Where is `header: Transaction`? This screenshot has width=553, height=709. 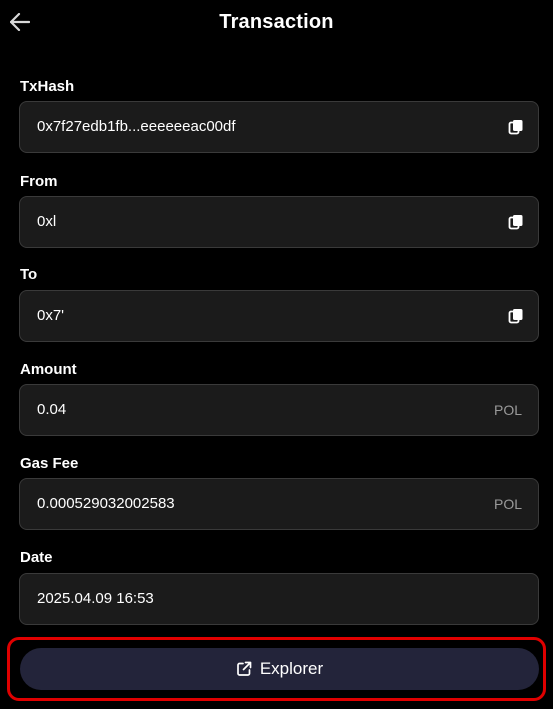
header: Transaction is located at coordinates (276, 23).